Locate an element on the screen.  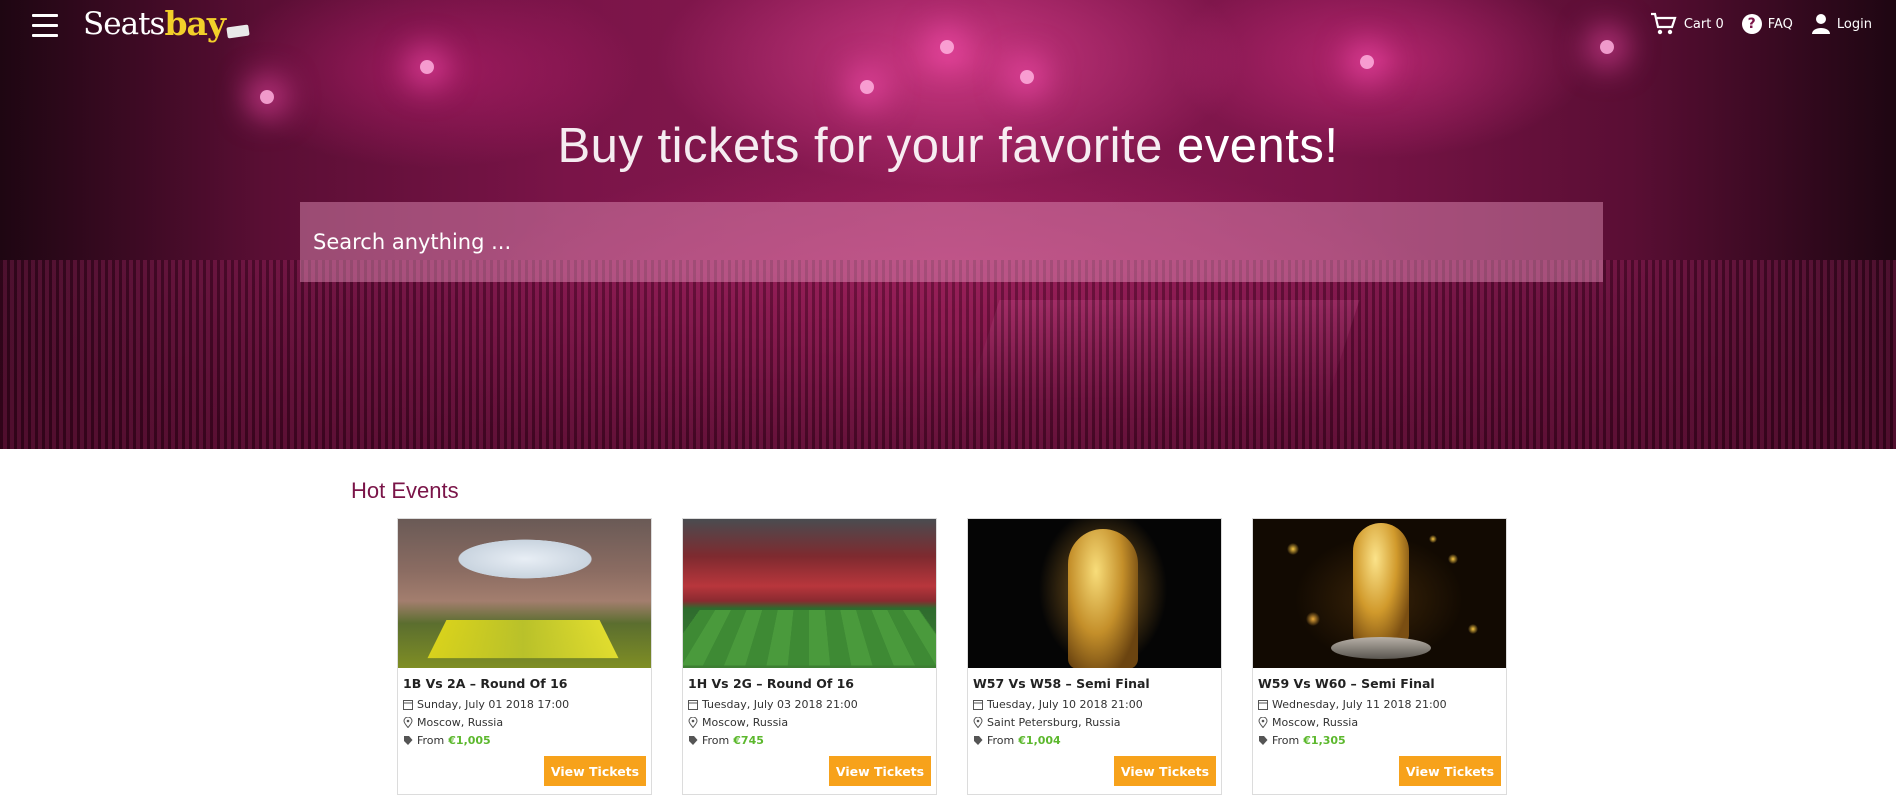
event-title: 1B Vs 2A – Round Of 16 is located at coordinates (524, 683).